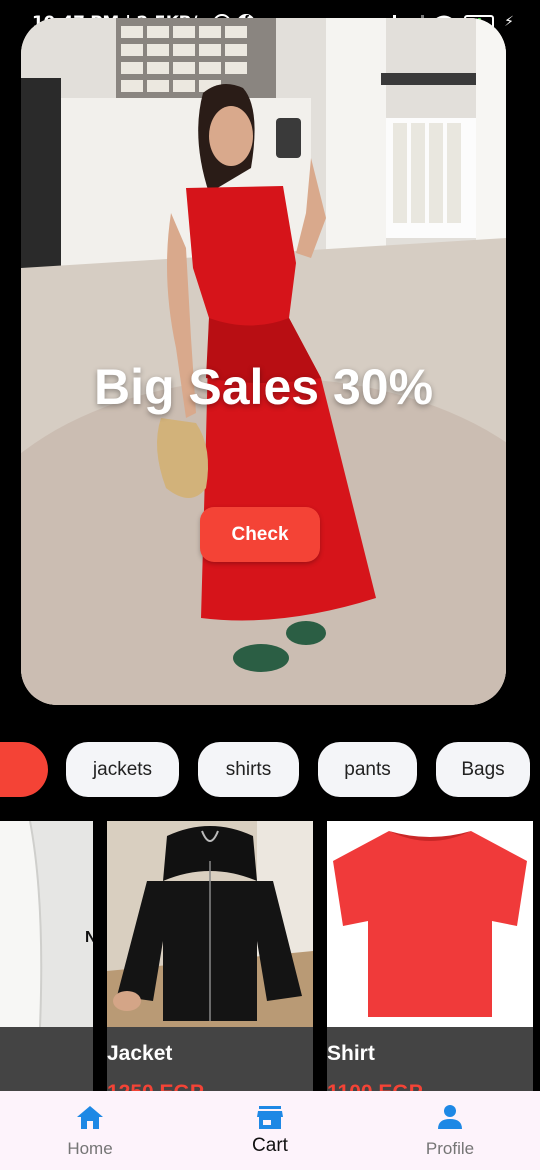  What do you see at coordinates (483, 769) in the screenshot?
I see `category-chip-bags: Bags` at bounding box center [483, 769].